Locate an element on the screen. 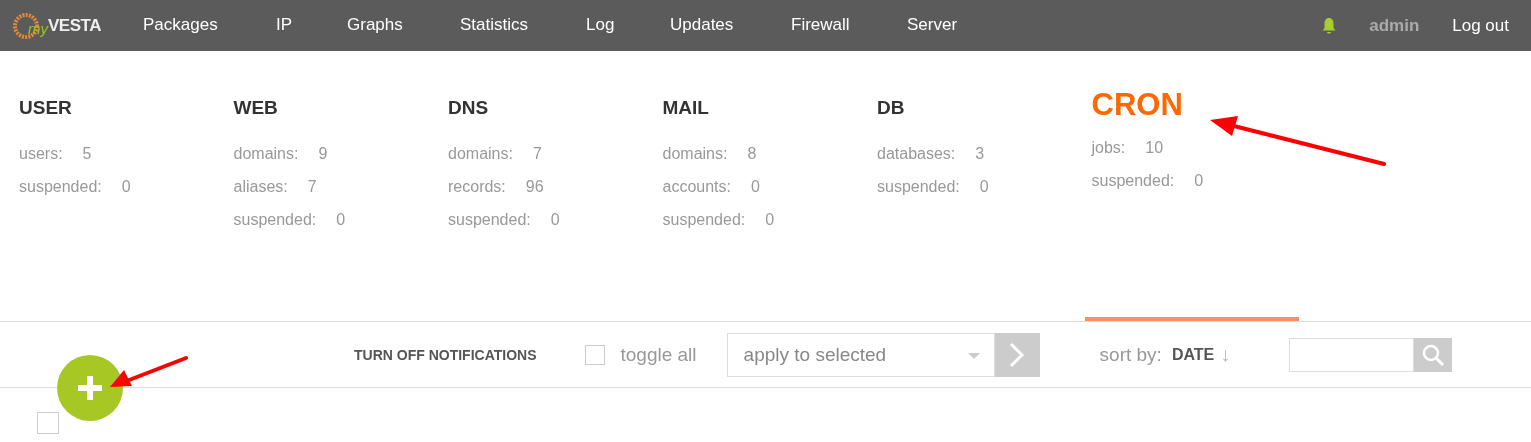 This screenshot has width=1531, height=442. stat-value: 8 is located at coordinates (752, 154).